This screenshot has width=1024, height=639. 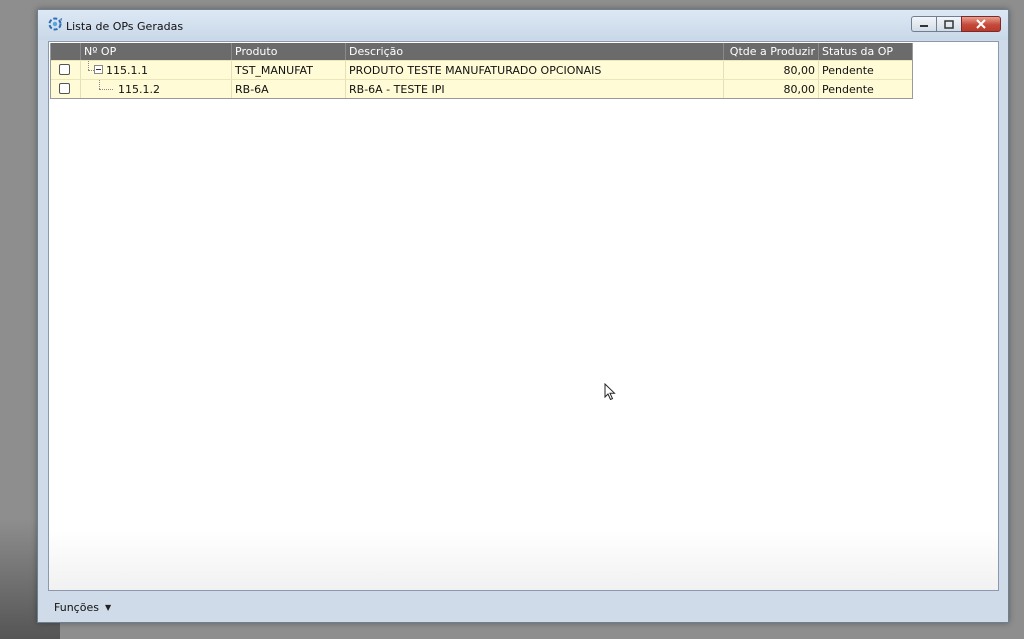 I want to click on gear-refresh-icon, so click(x=55, y=24).